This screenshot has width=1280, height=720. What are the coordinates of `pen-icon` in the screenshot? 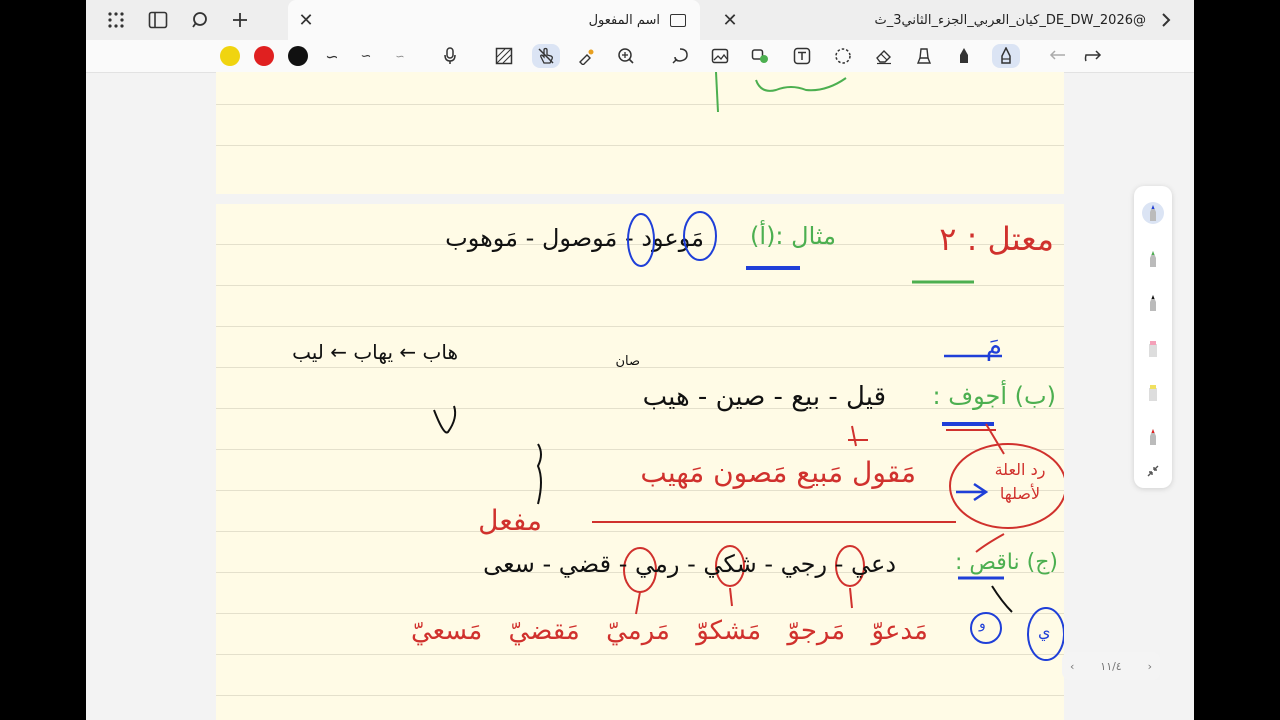 It's located at (964, 56).